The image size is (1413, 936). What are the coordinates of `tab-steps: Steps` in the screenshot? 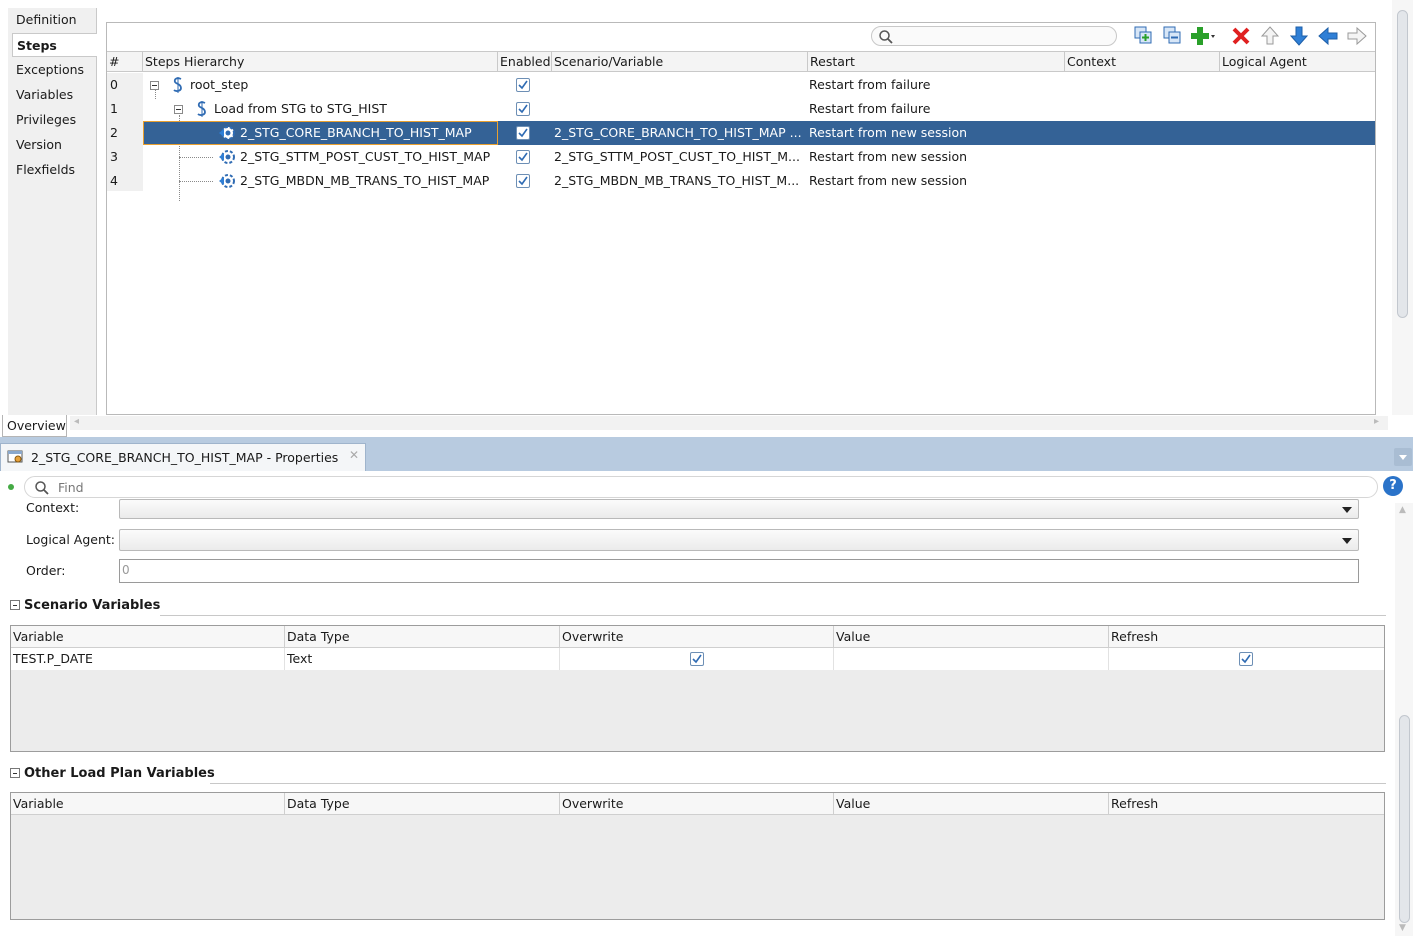 It's located at (54, 45).